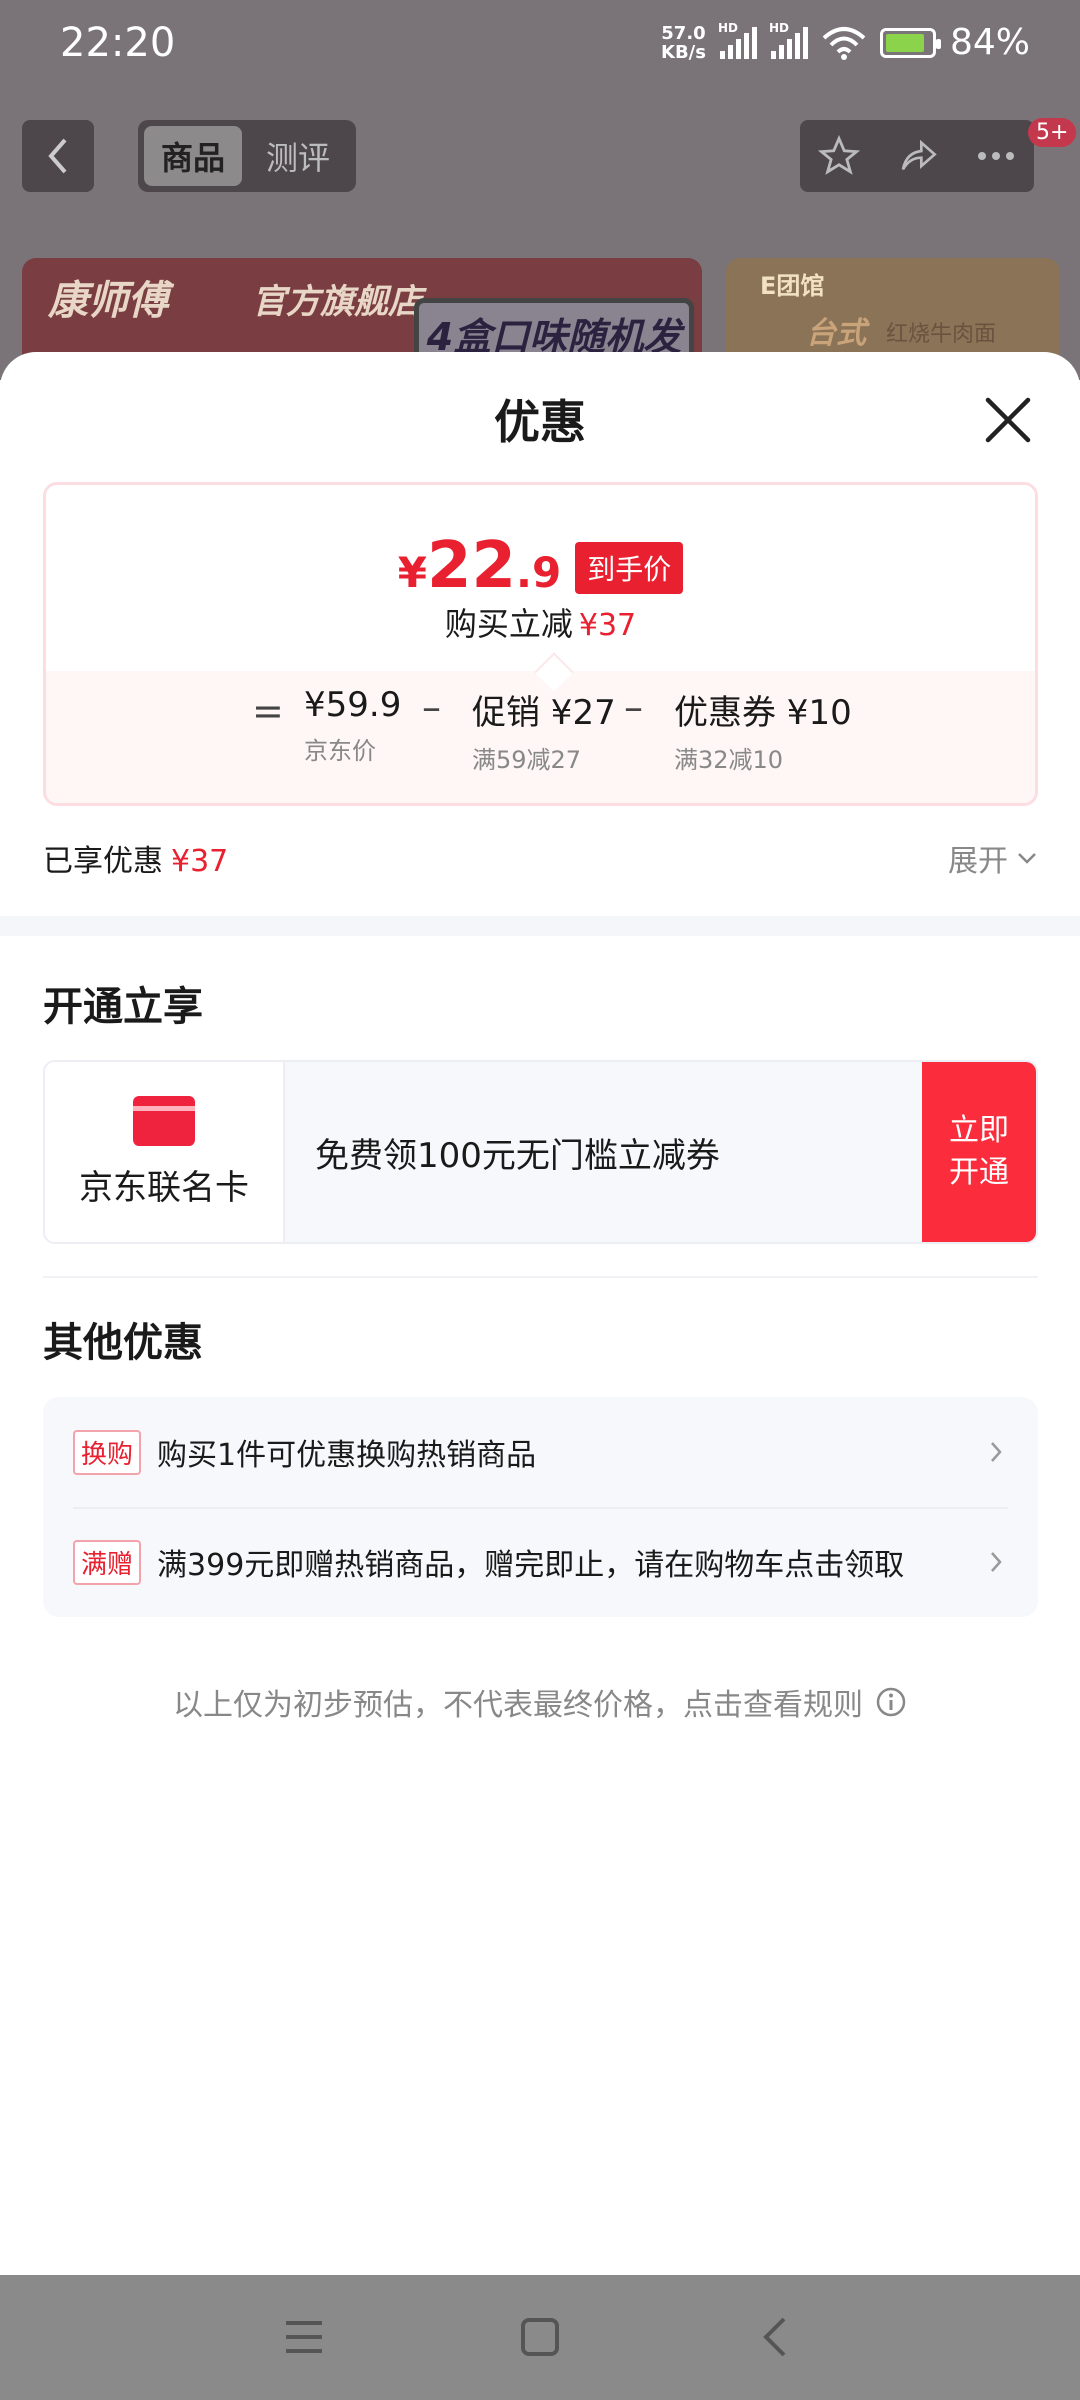 This screenshot has width=1080, height=2400. Describe the element at coordinates (247, 156) in the screenshot. I see `top-tab-switcher: 商品 测评` at that location.